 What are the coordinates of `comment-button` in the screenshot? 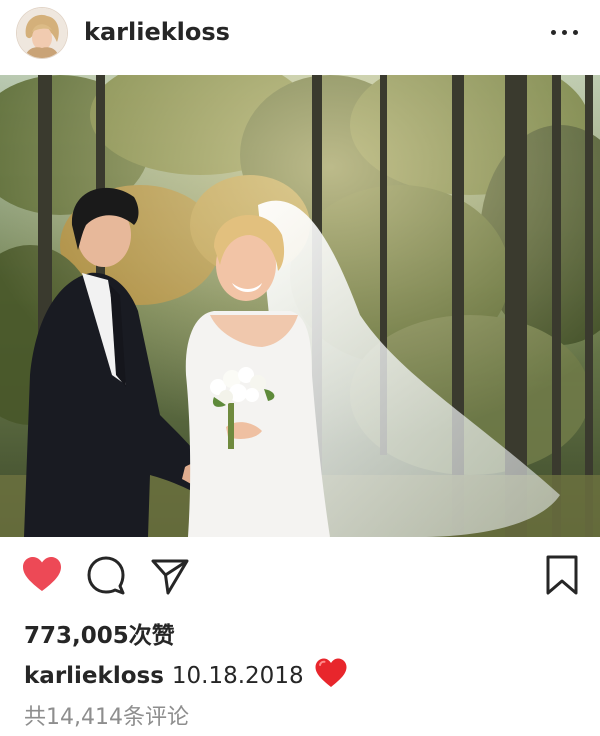 It's located at (106, 575).